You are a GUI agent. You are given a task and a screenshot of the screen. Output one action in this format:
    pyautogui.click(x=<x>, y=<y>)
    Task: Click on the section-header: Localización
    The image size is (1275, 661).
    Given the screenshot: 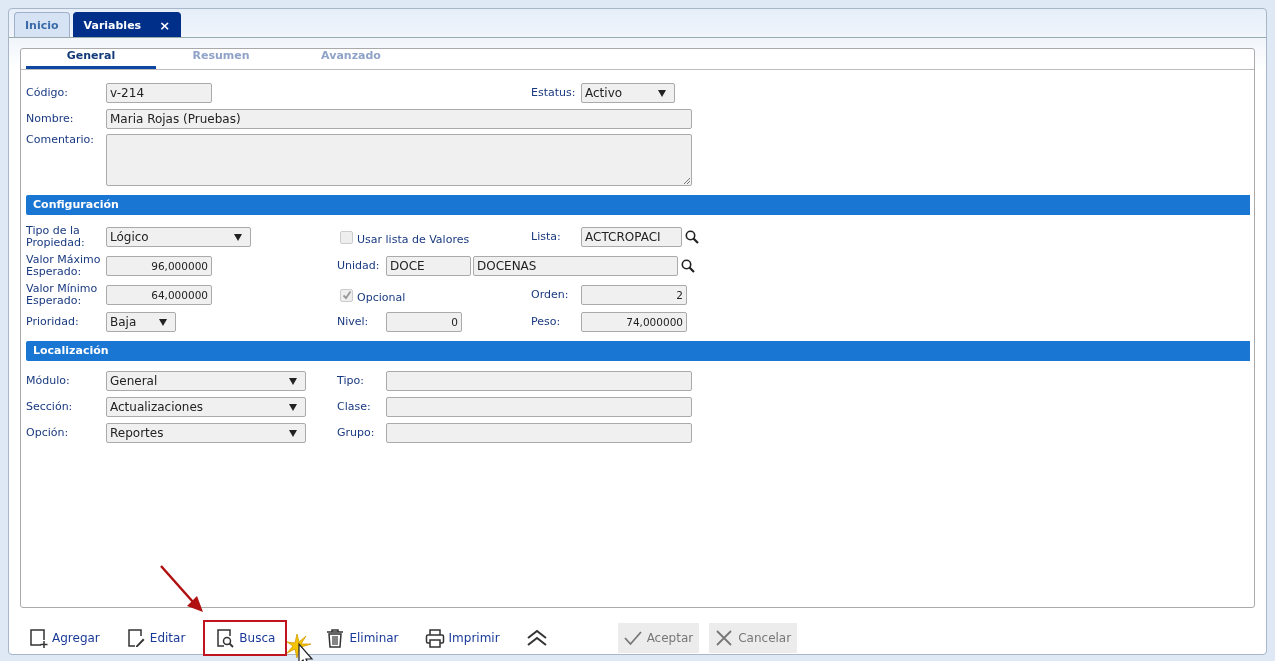 What is the action you would take?
    pyautogui.click(x=638, y=351)
    